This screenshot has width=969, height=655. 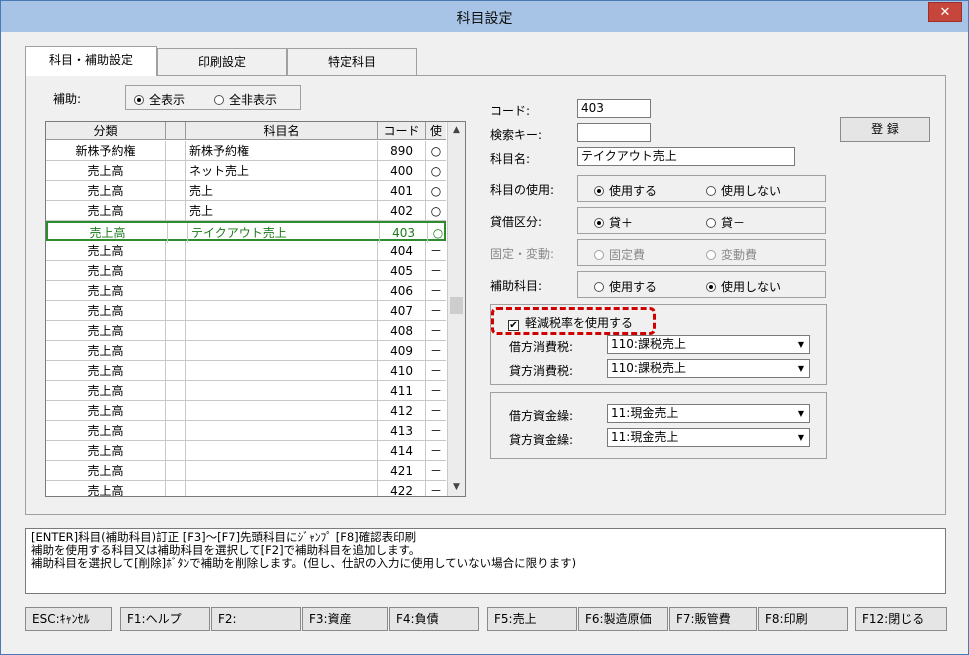 I want to click on credit-tax-select: 110:課税売上 ▼, so click(x=708, y=368).